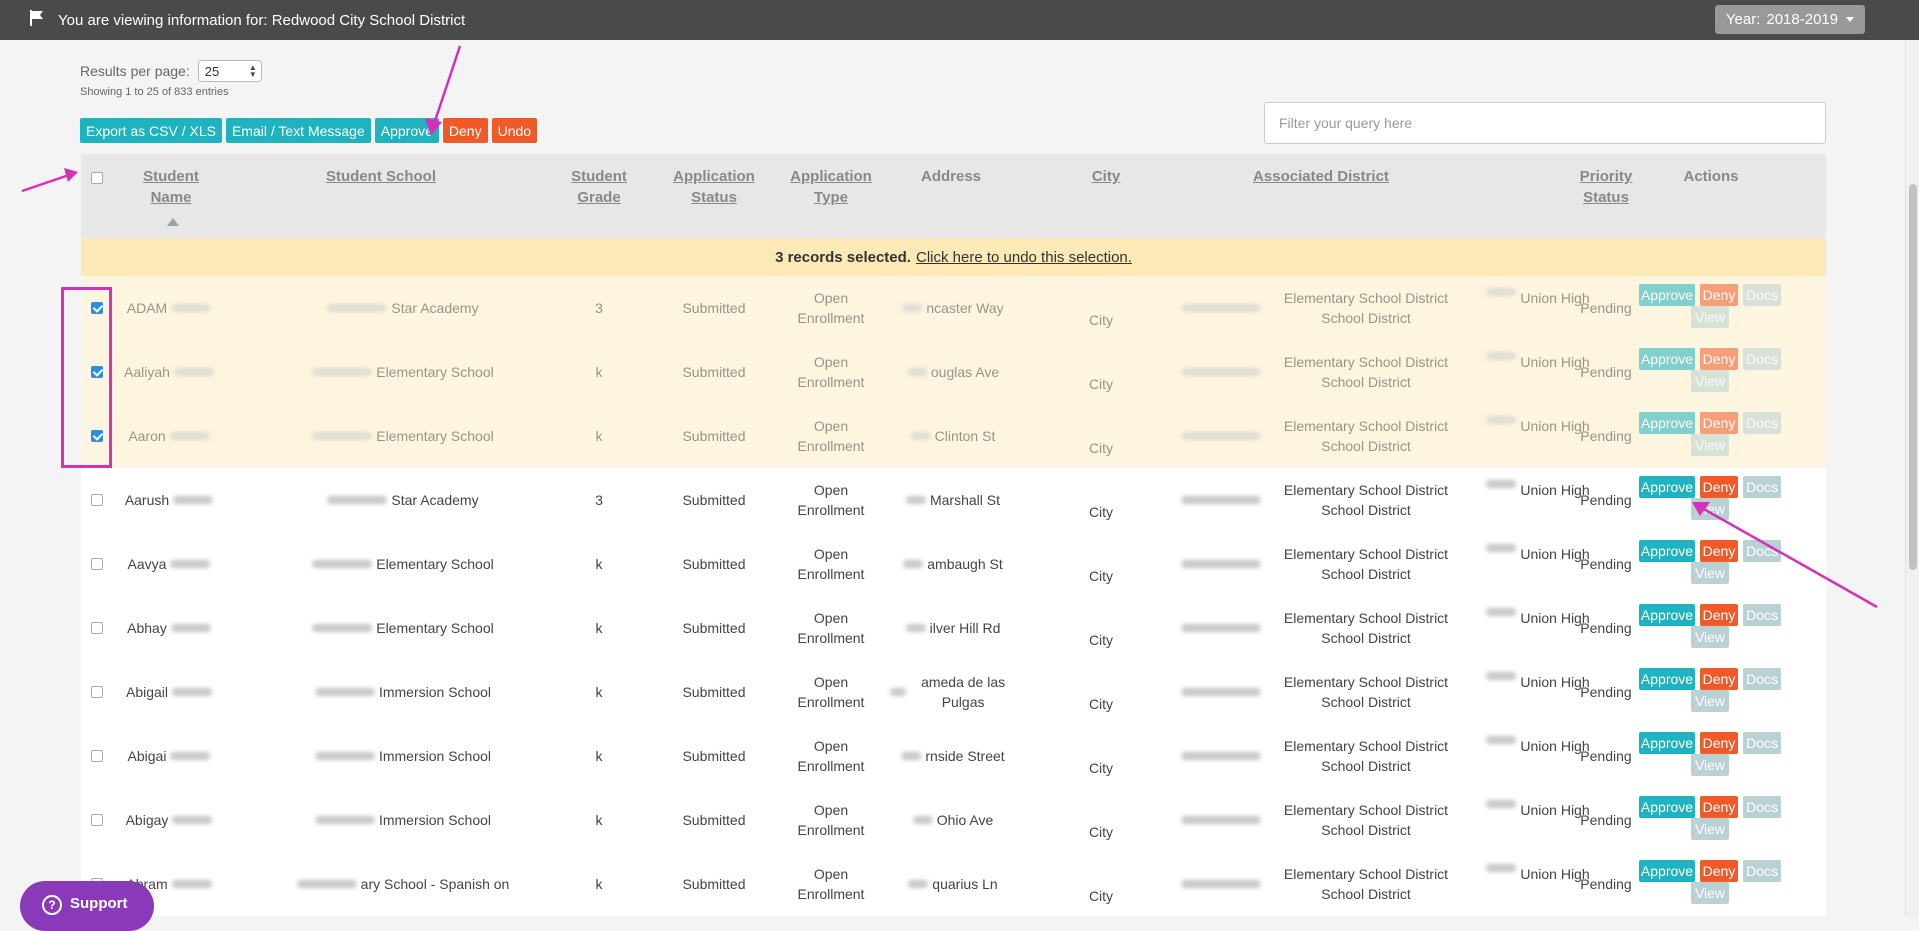 Image resolution: width=1919 pixels, height=931 pixels. What do you see at coordinates (1106, 176) in the screenshot?
I see `th-city: City` at bounding box center [1106, 176].